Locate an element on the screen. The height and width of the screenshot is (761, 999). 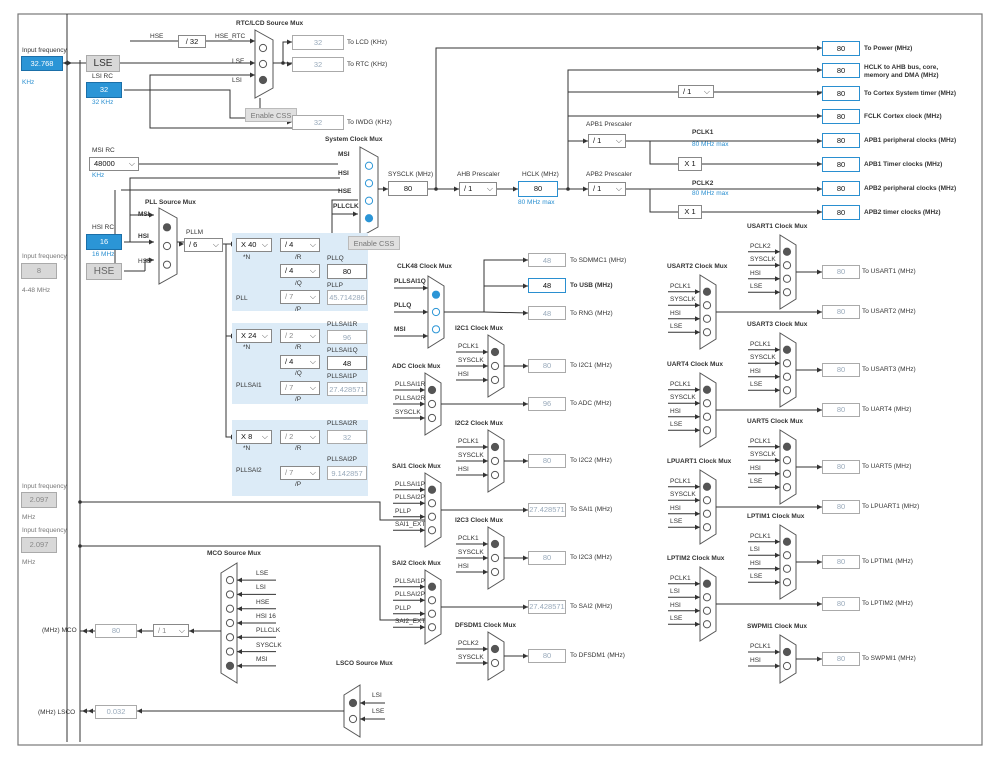
pllsai1-r-select: / 2 ⌵ is located at coordinates (300, 336).